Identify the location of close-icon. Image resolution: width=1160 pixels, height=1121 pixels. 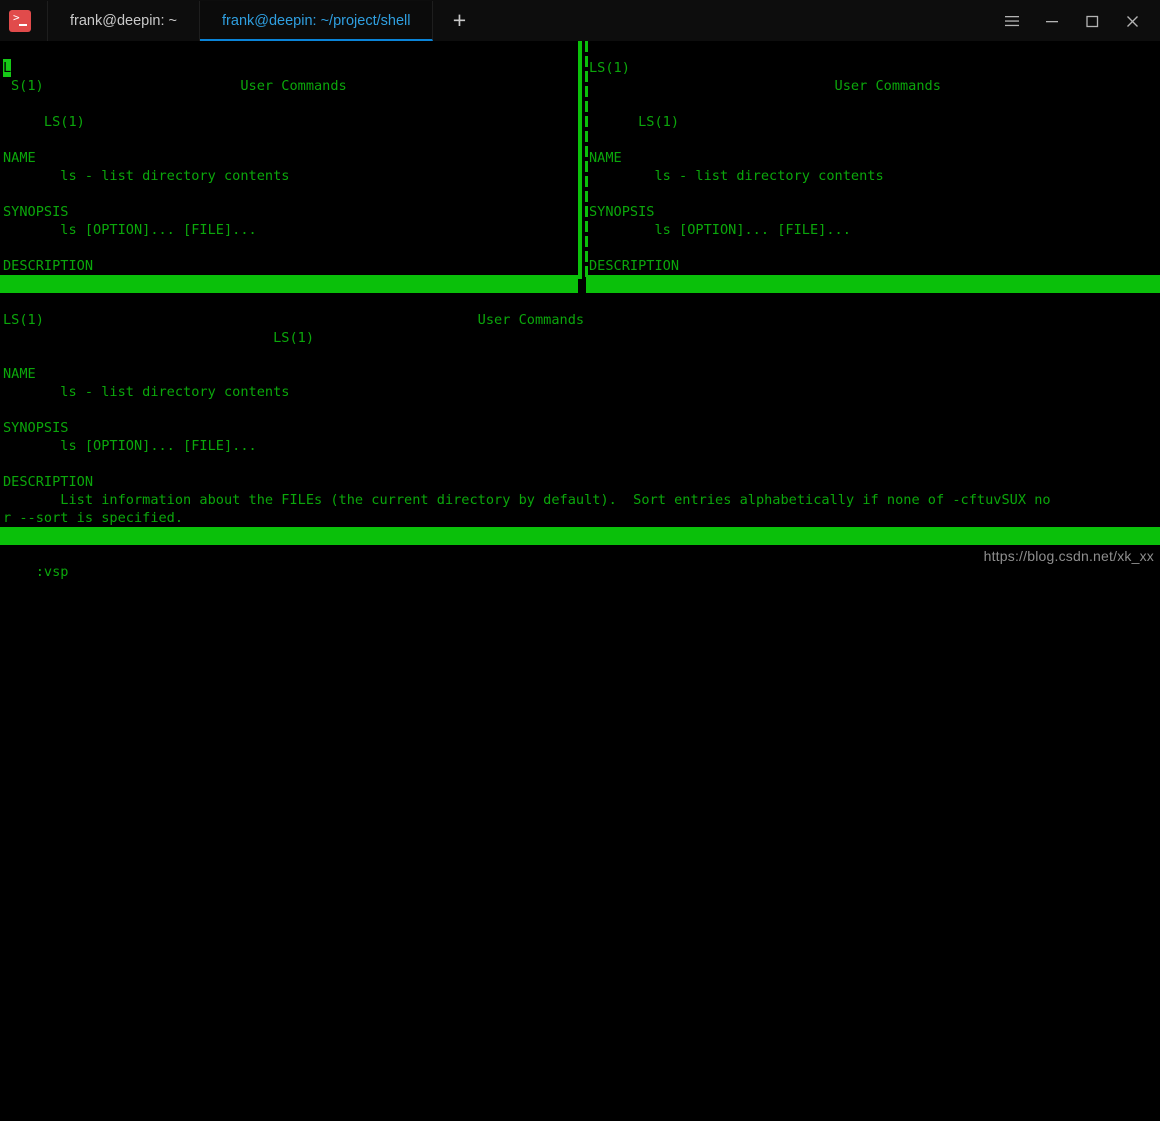
(1132, 20).